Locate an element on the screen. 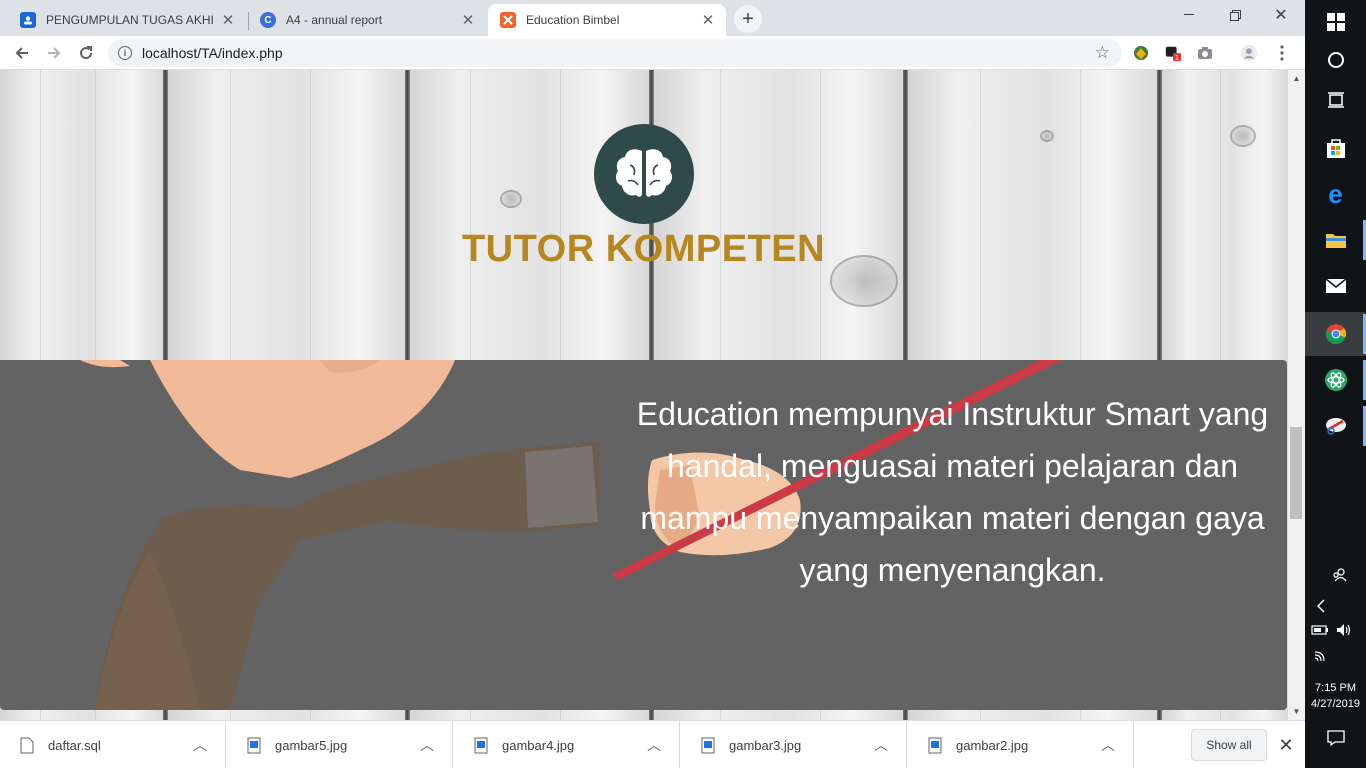  windows-logo-icon is located at coordinates (1335, 22).